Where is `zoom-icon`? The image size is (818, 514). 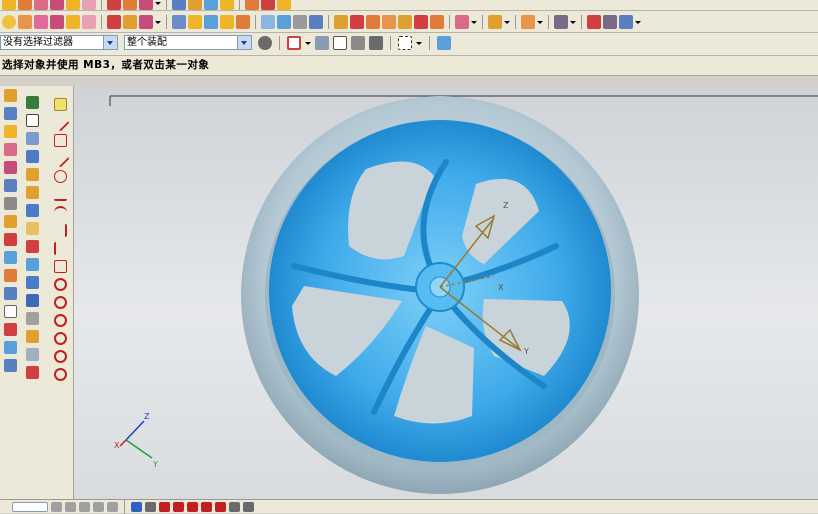 zoom-icon is located at coordinates (195, 22).